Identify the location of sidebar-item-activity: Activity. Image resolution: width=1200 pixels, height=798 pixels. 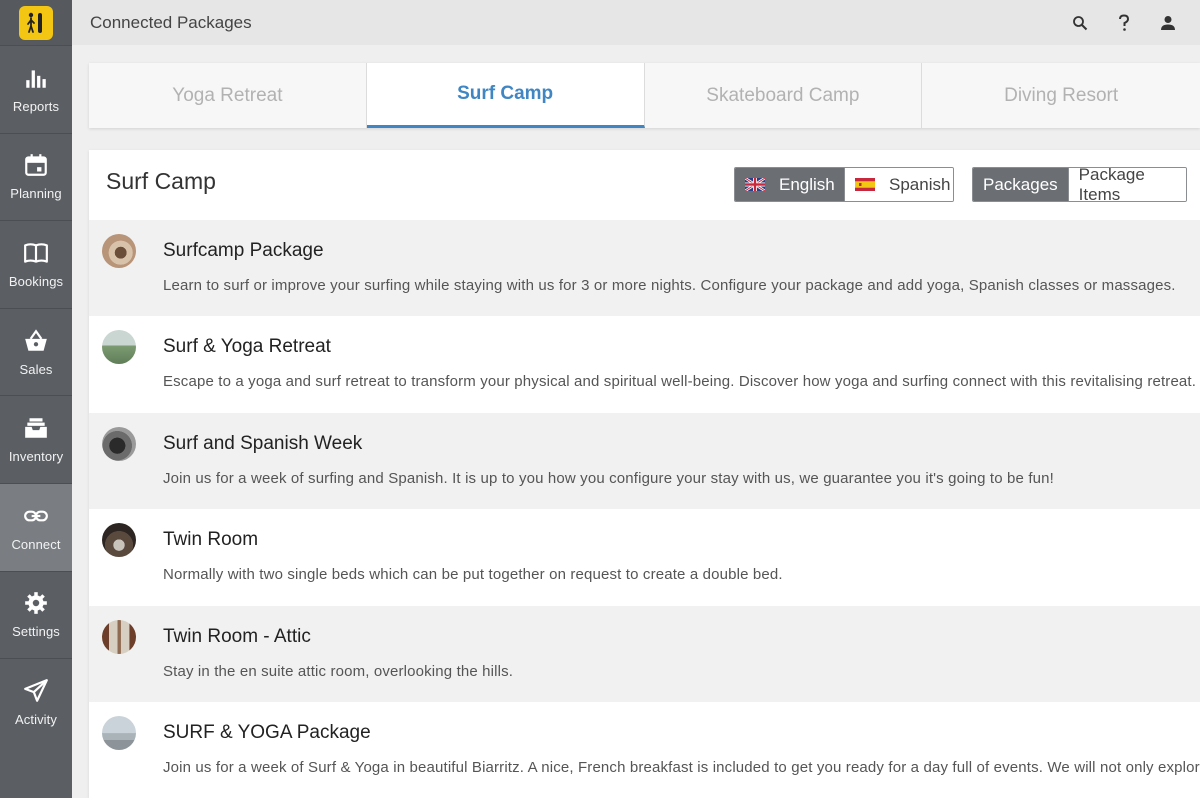
(36, 702).